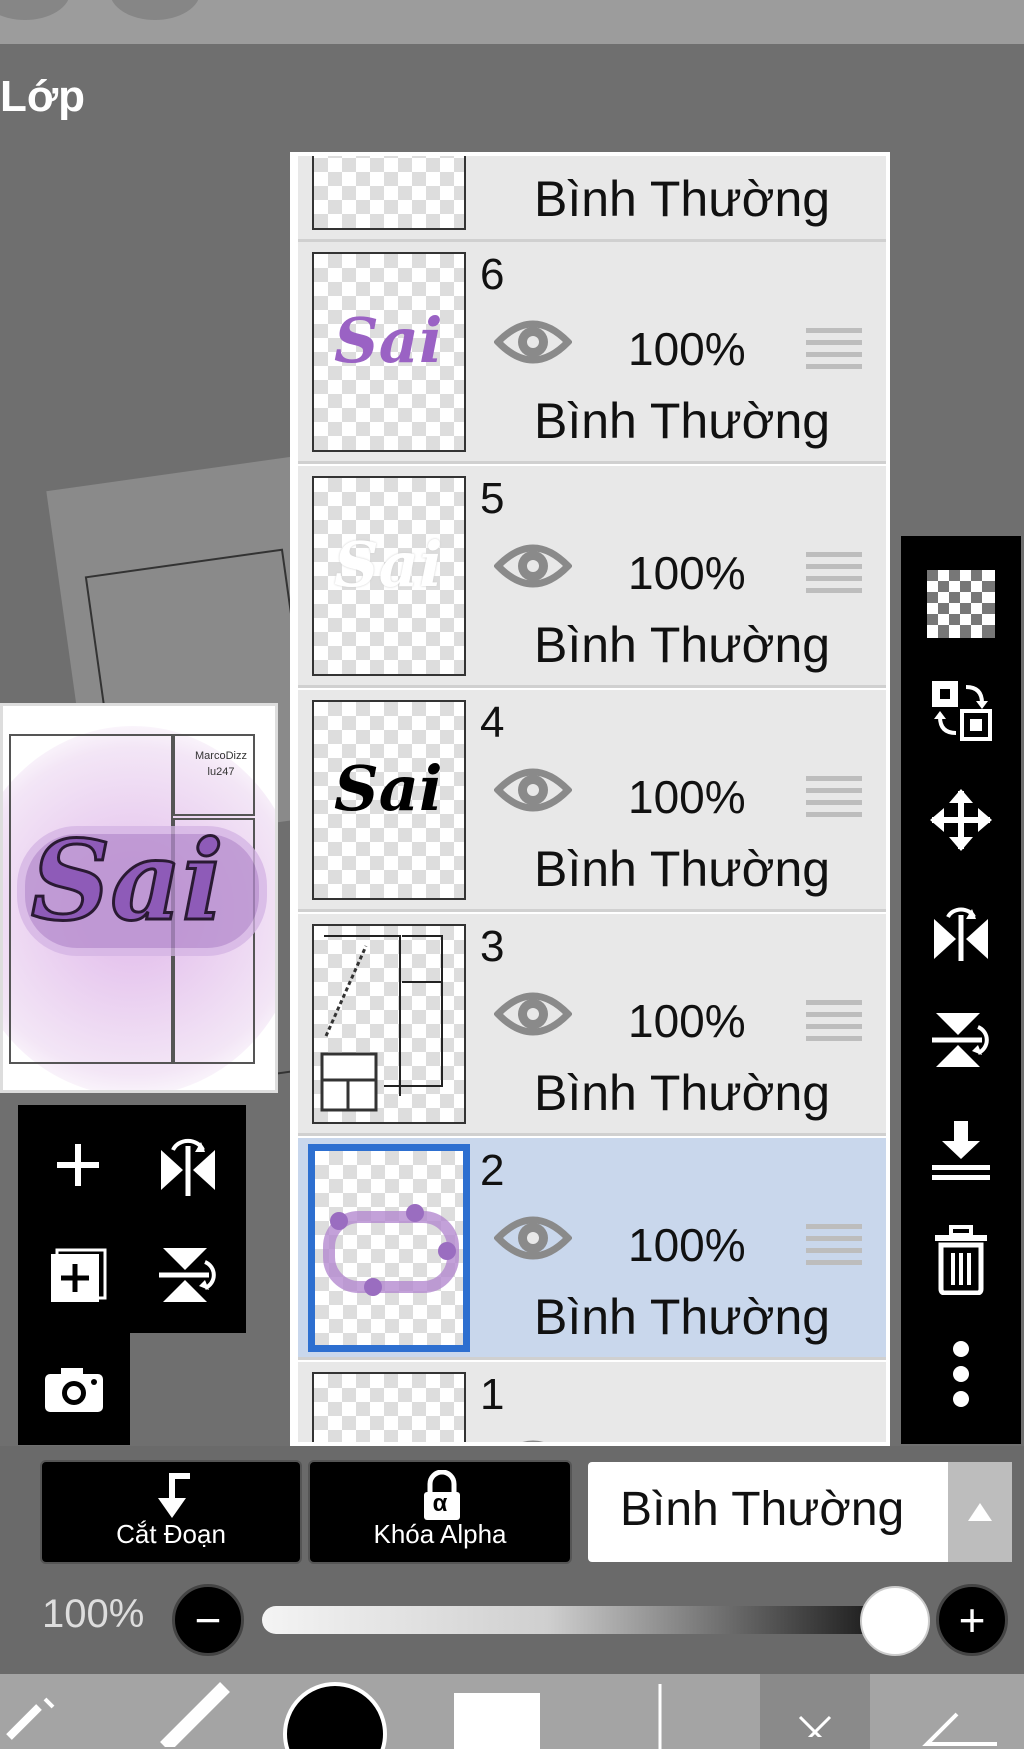 The height and width of the screenshot is (1749, 1024). I want to click on add-layer-button, so click(78, 1165).